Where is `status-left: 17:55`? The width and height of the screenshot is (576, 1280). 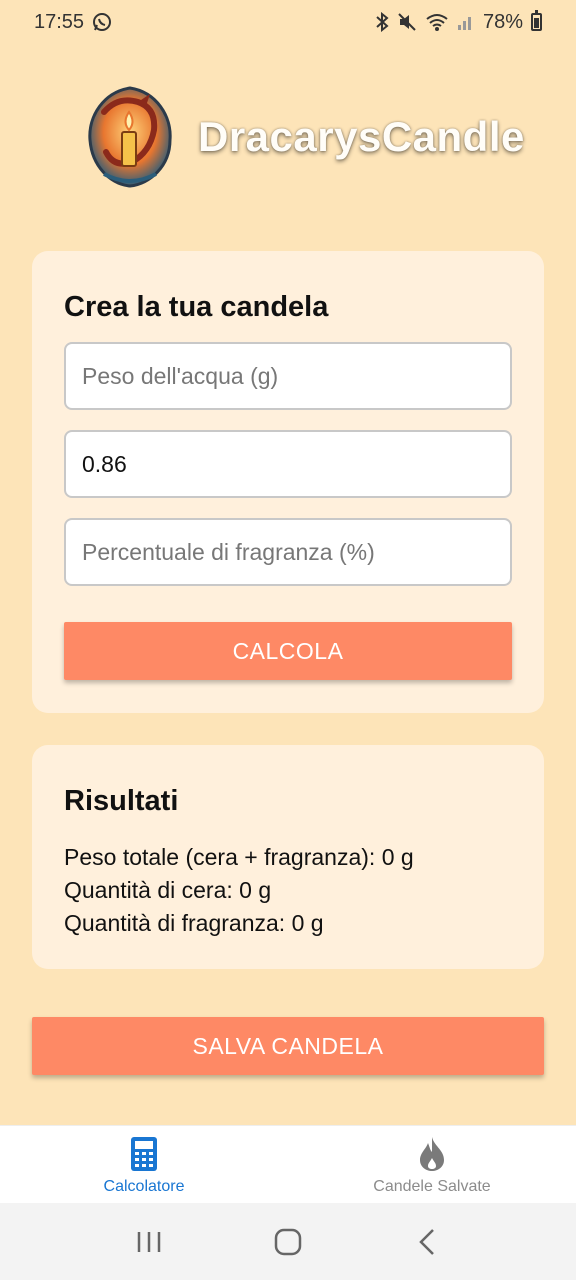 status-left: 17:55 is located at coordinates (73, 22).